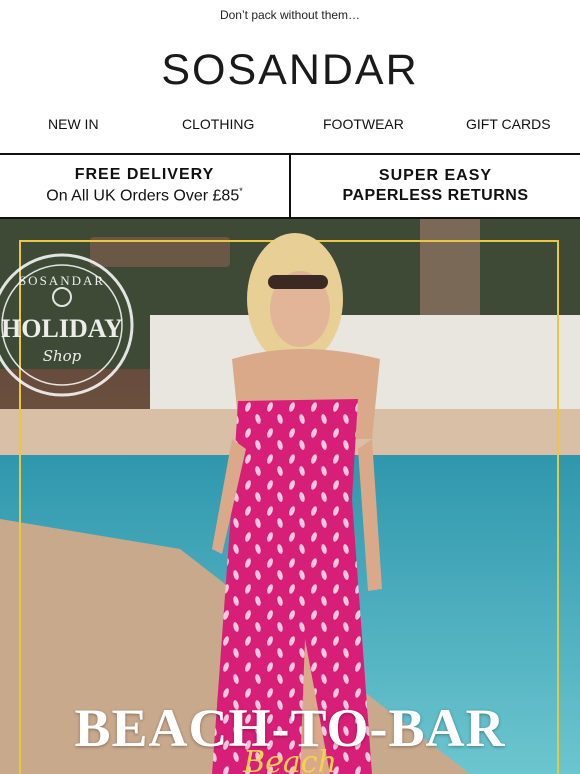  I want to click on free-delivery-subtext: On All UK Orders Over £85*, so click(144, 195).